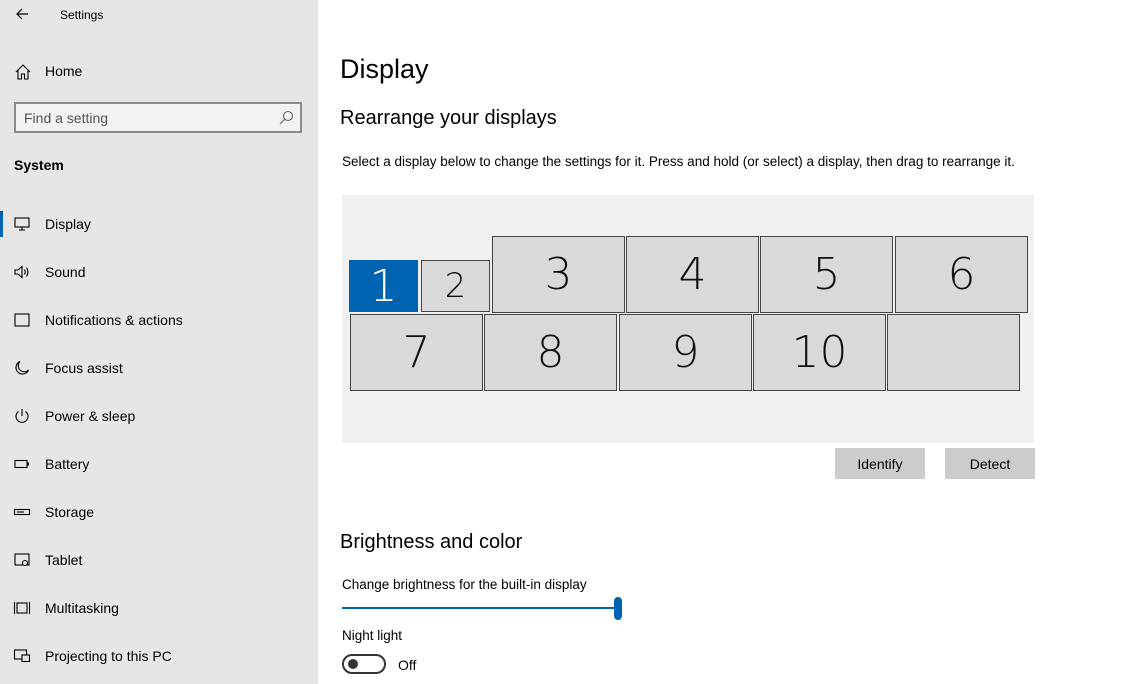 This screenshot has width=1127, height=684. I want to click on battery-icon, so click(22, 464).